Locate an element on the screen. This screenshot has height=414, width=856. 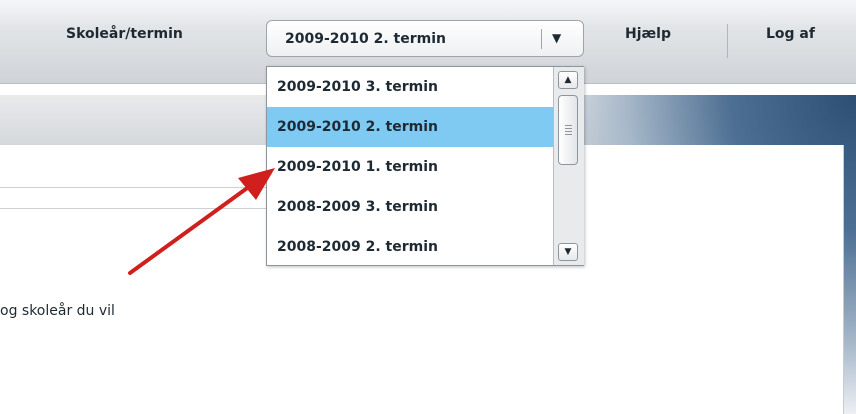
select-divider is located at coordinates (541, 39).